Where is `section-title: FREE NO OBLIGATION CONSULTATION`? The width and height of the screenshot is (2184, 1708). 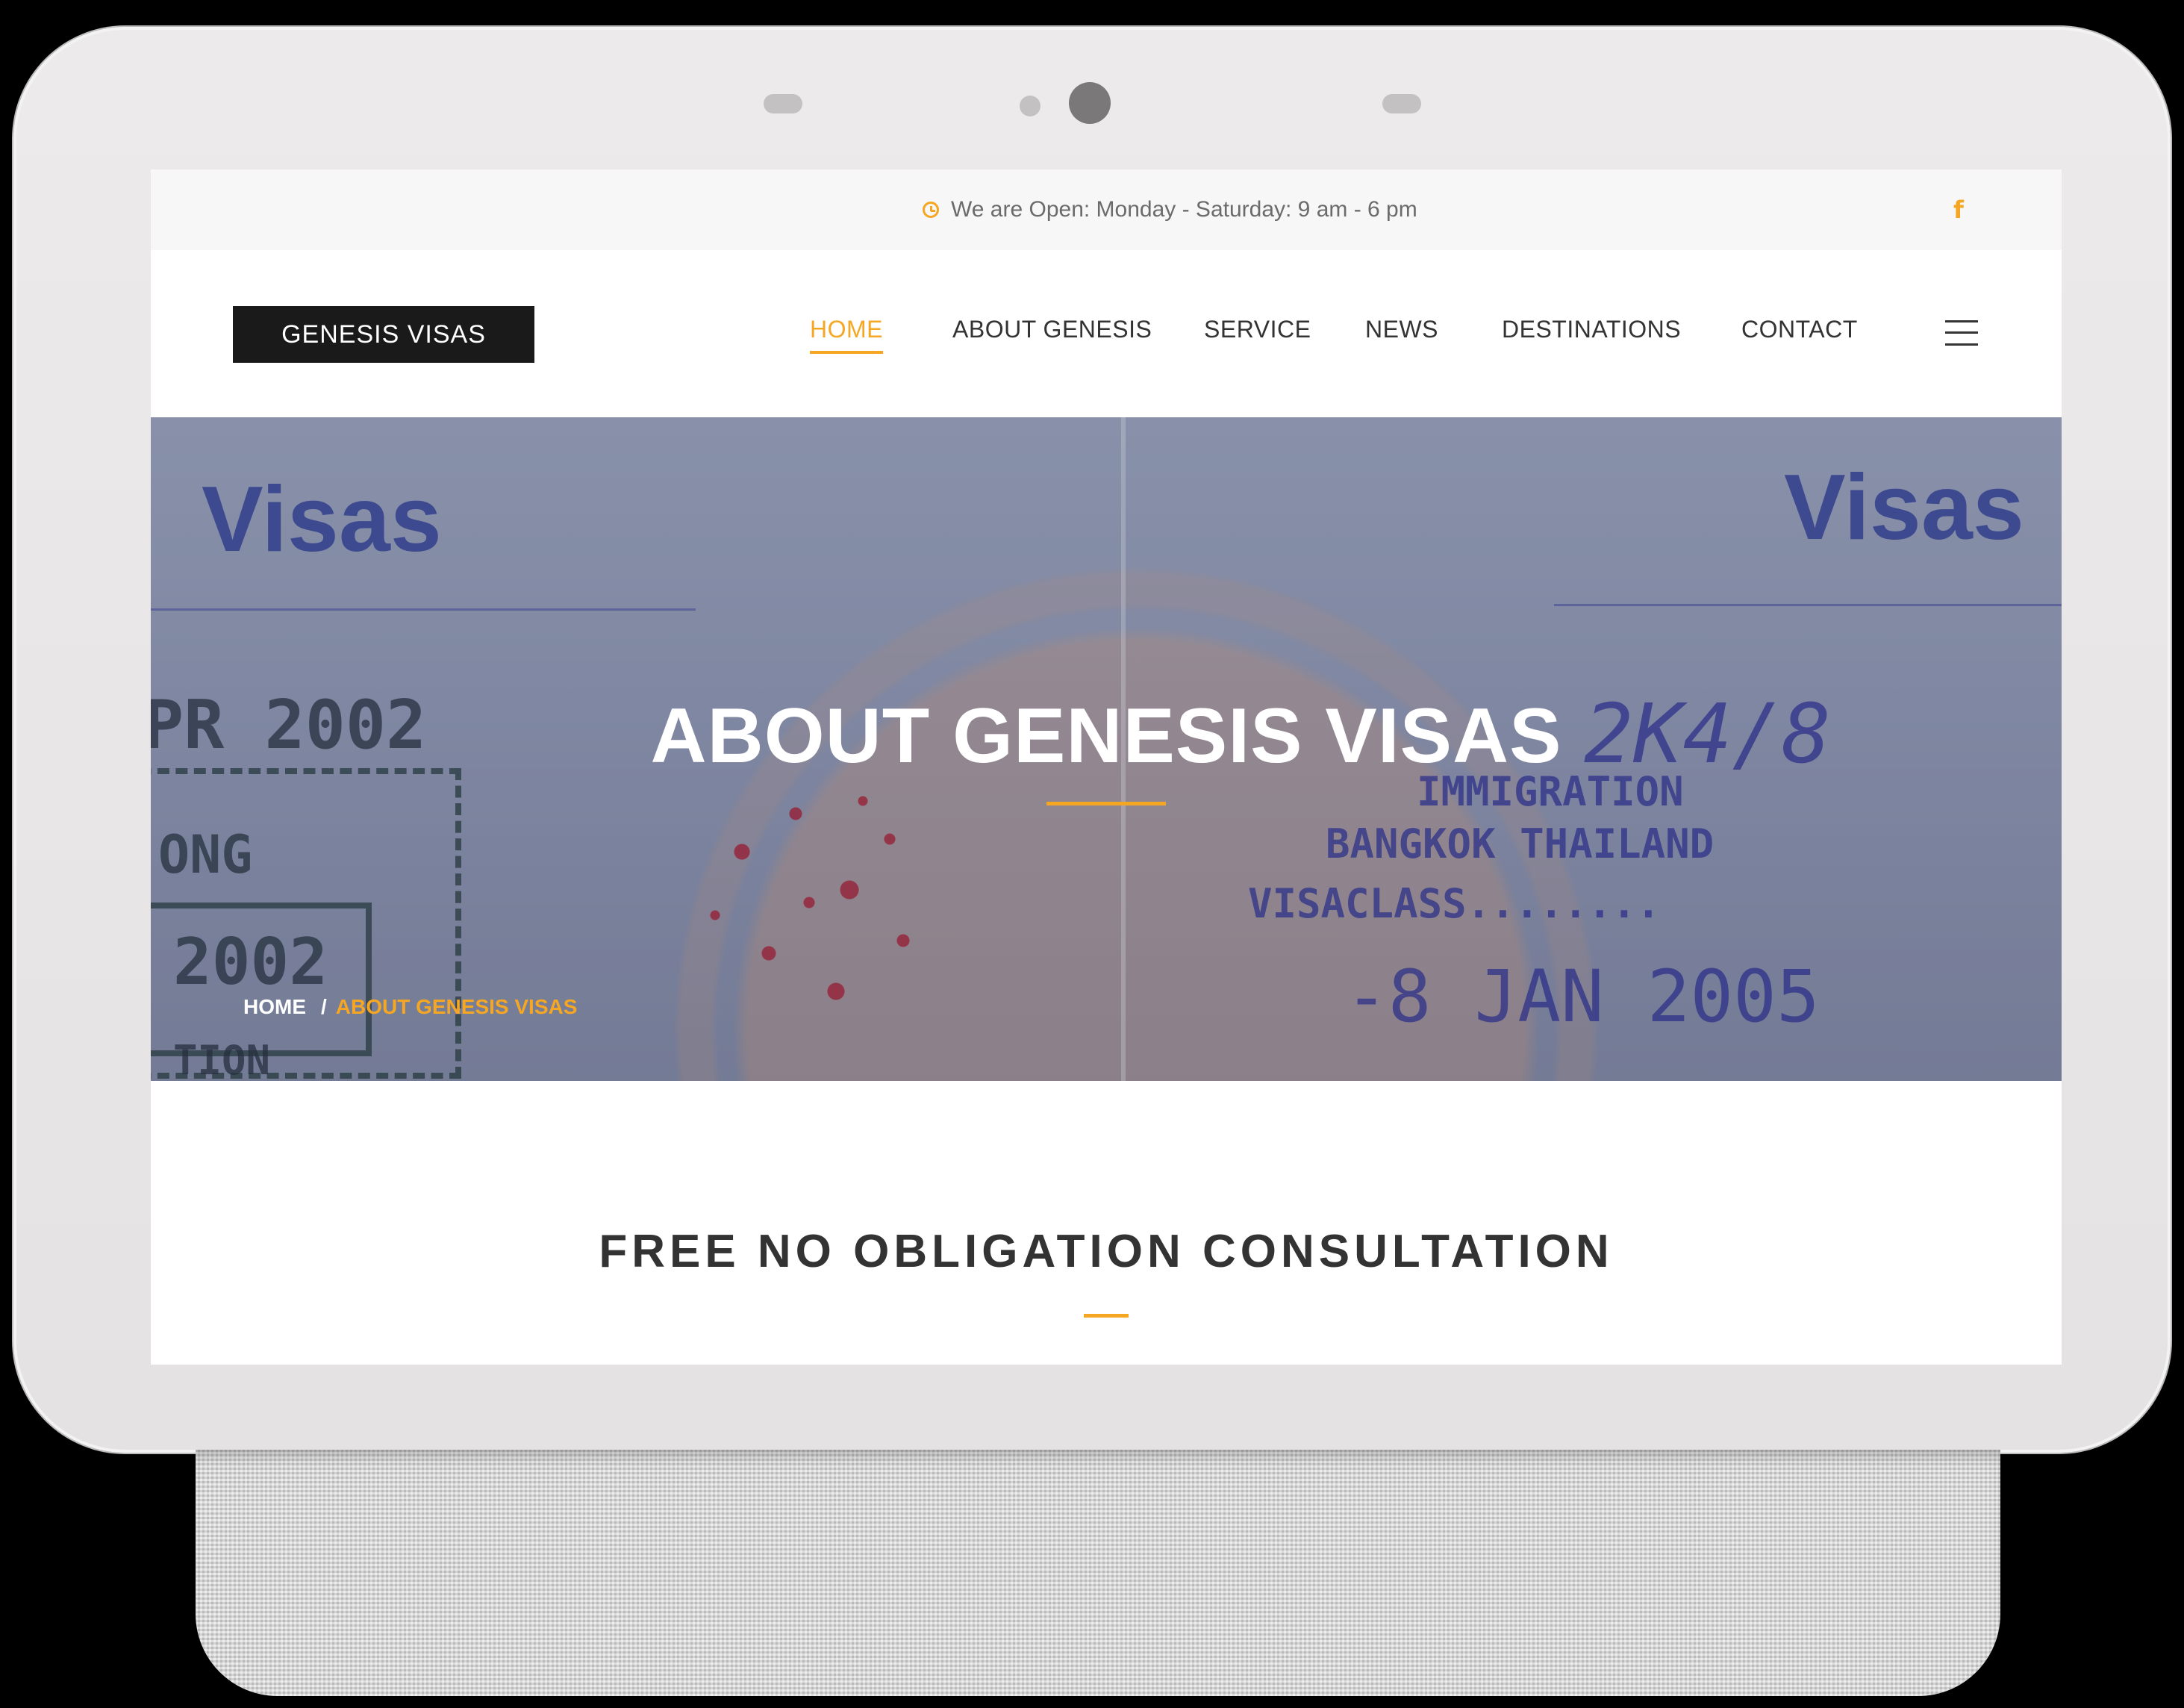
section-title: FREE NO OBLIGATION CONSULTATION is located at coordinates (1106, 1251).